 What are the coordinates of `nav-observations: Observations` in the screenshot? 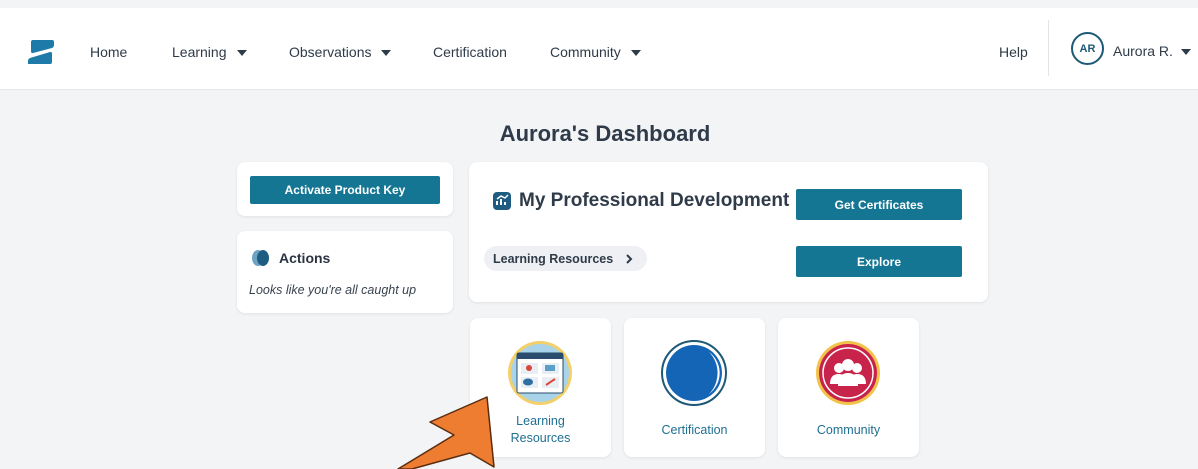 It's located at (340, 52).